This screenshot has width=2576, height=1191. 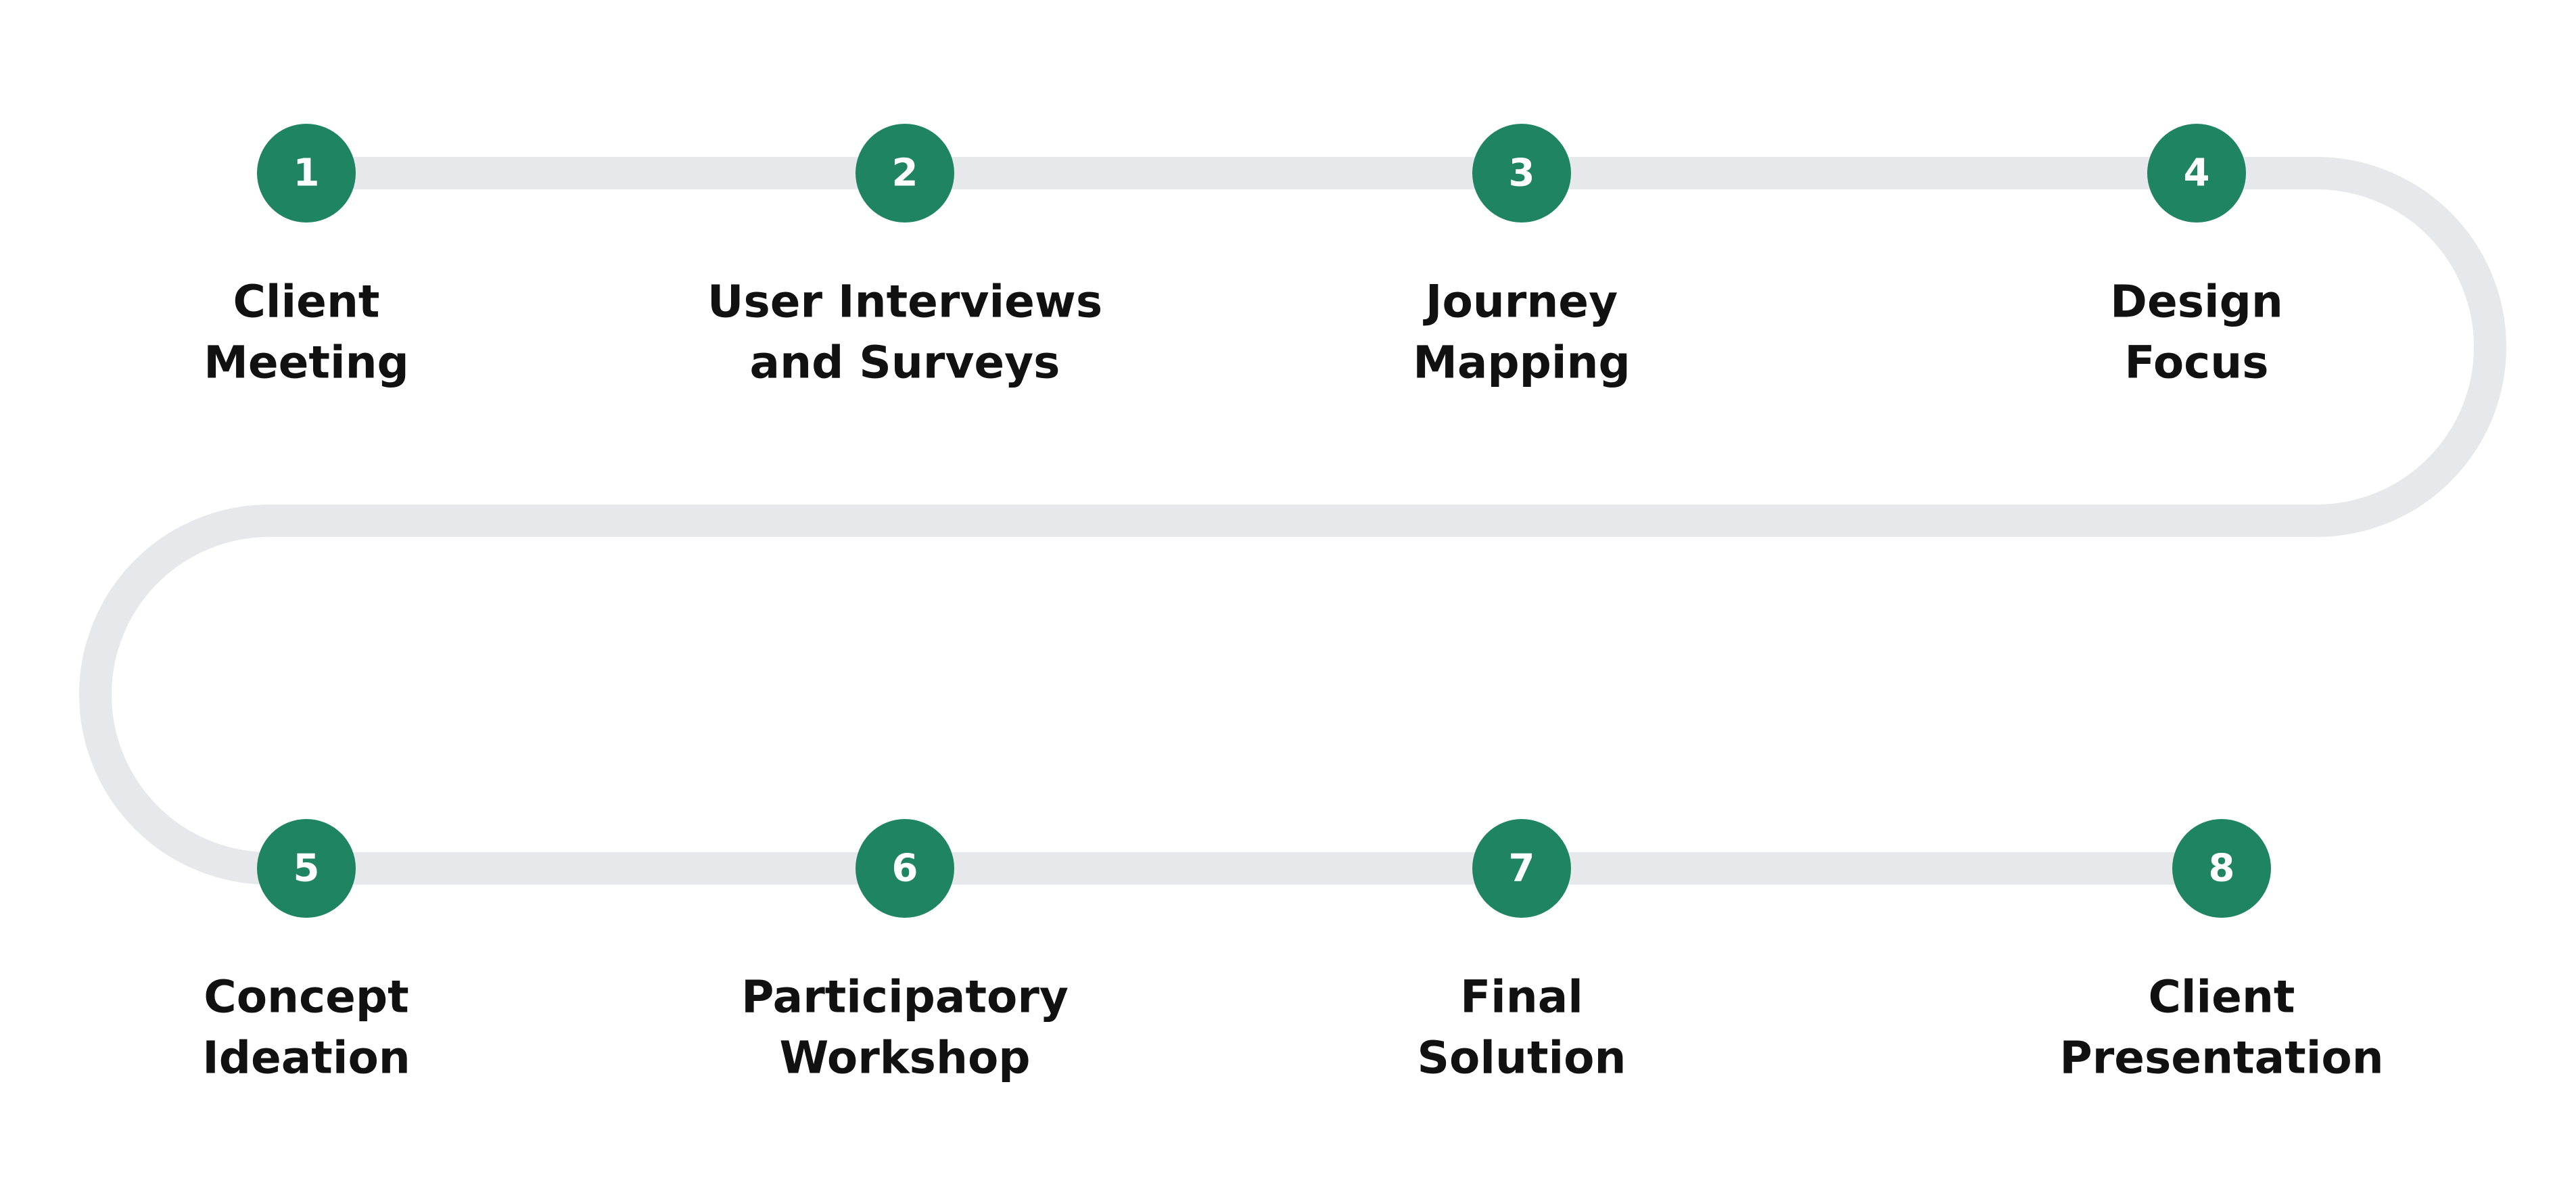 I want to click on step-label-line-2: Ideation, so click(x=306, y=1058).